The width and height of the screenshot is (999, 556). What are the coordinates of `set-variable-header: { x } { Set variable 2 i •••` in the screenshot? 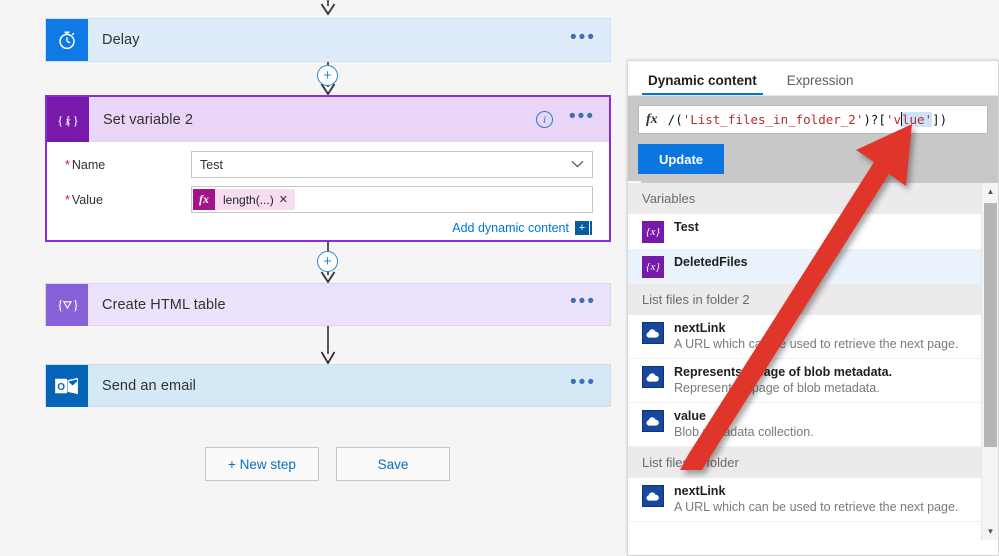 It's located at (328, 119).